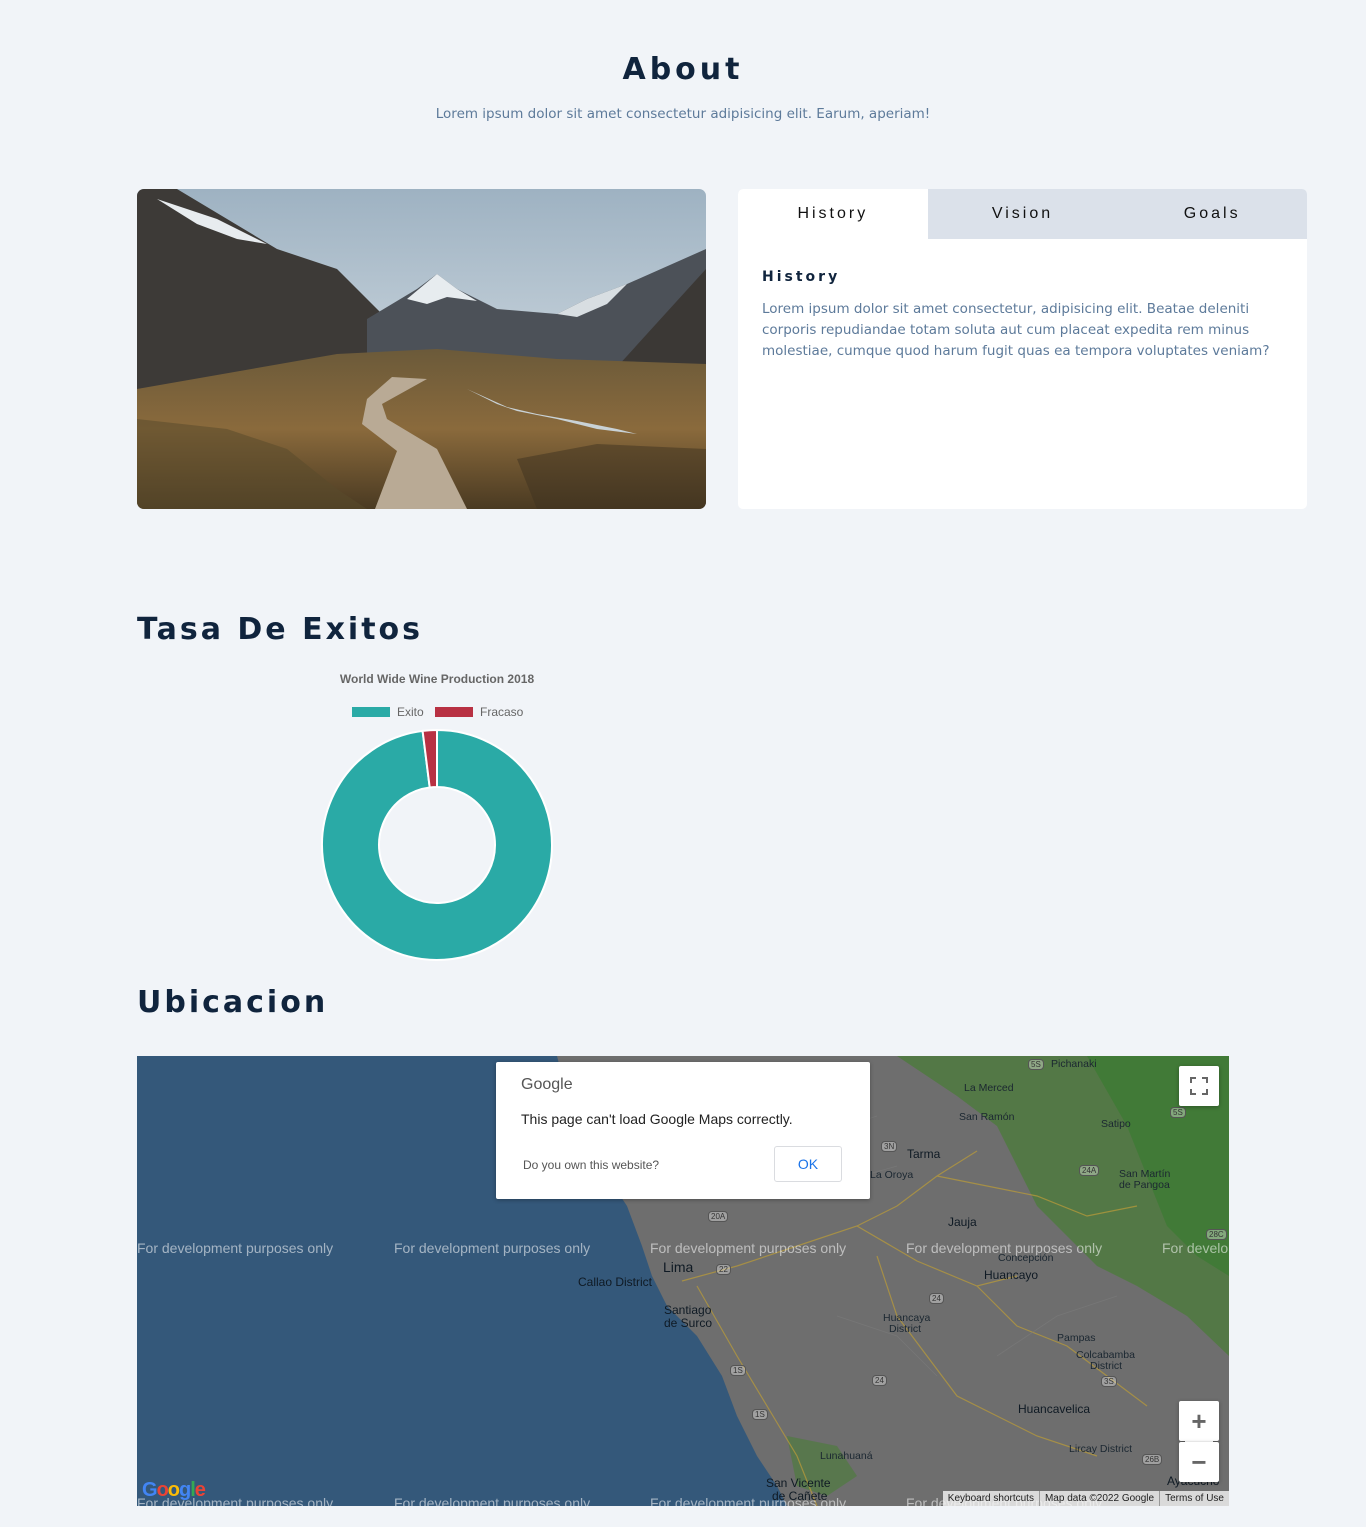 This screenshot has width=1366, height=1527. Describe the element at coordinates (798, 1483) in the screenshot. I see `place-san-vicente-1: San Vicente` at that location.